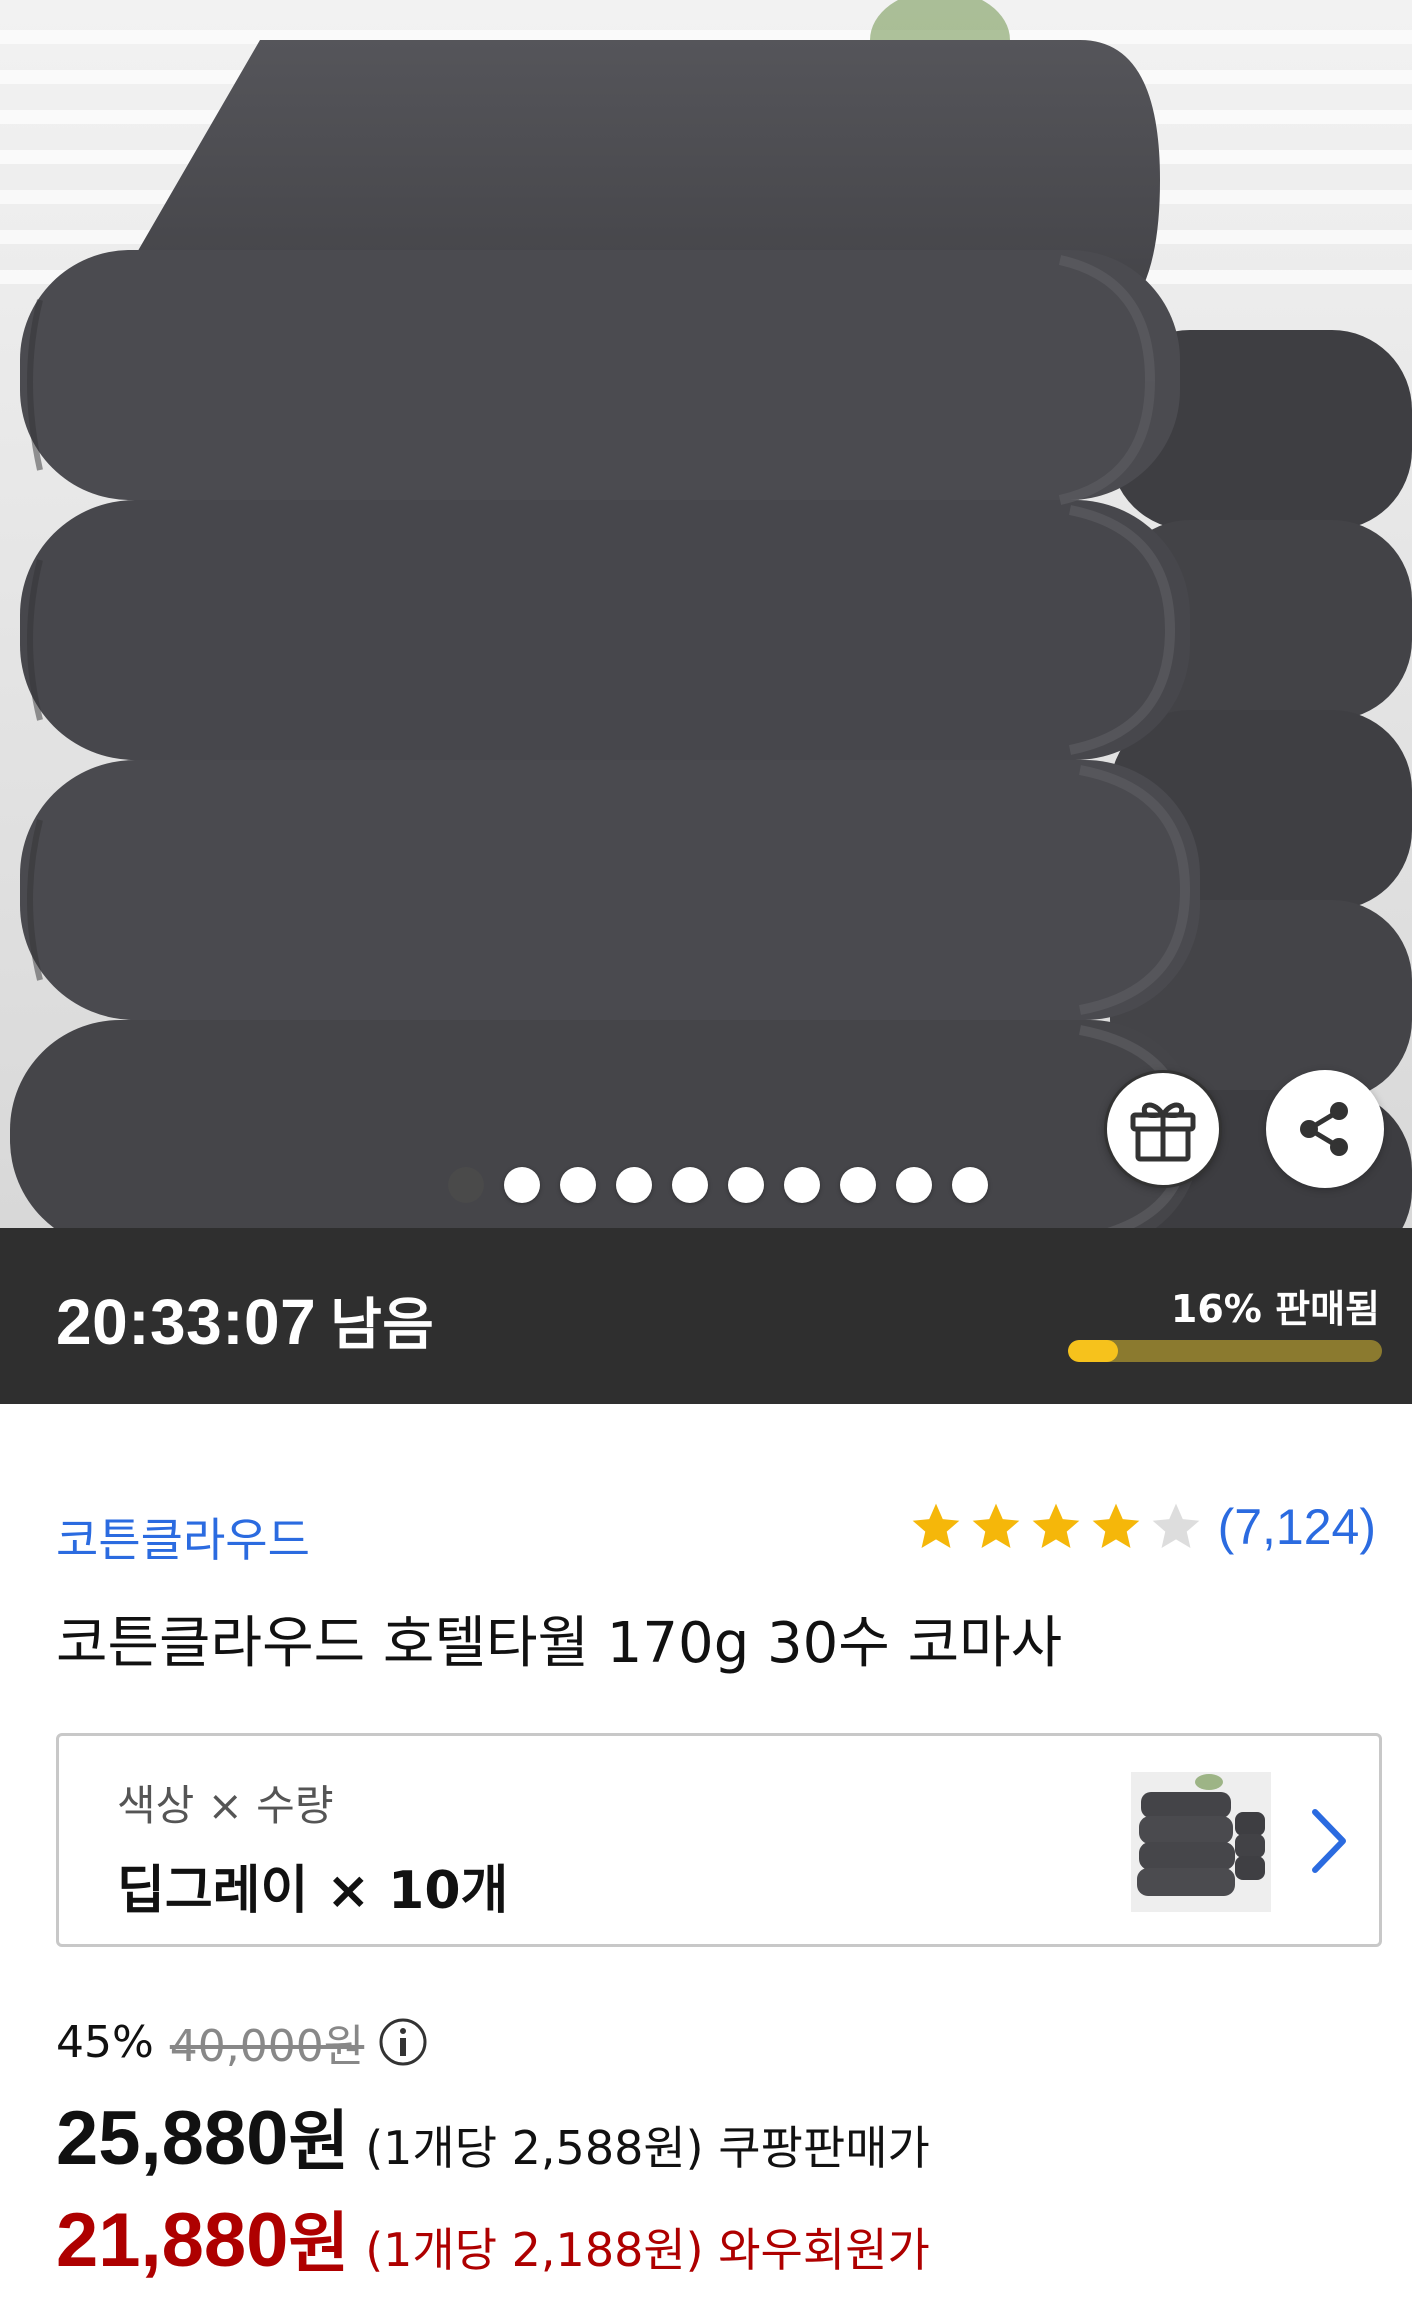 This screenshot has width=1412, height=2302. I want to click on coupang-price-amount: 25,880, so click(172, 2138).